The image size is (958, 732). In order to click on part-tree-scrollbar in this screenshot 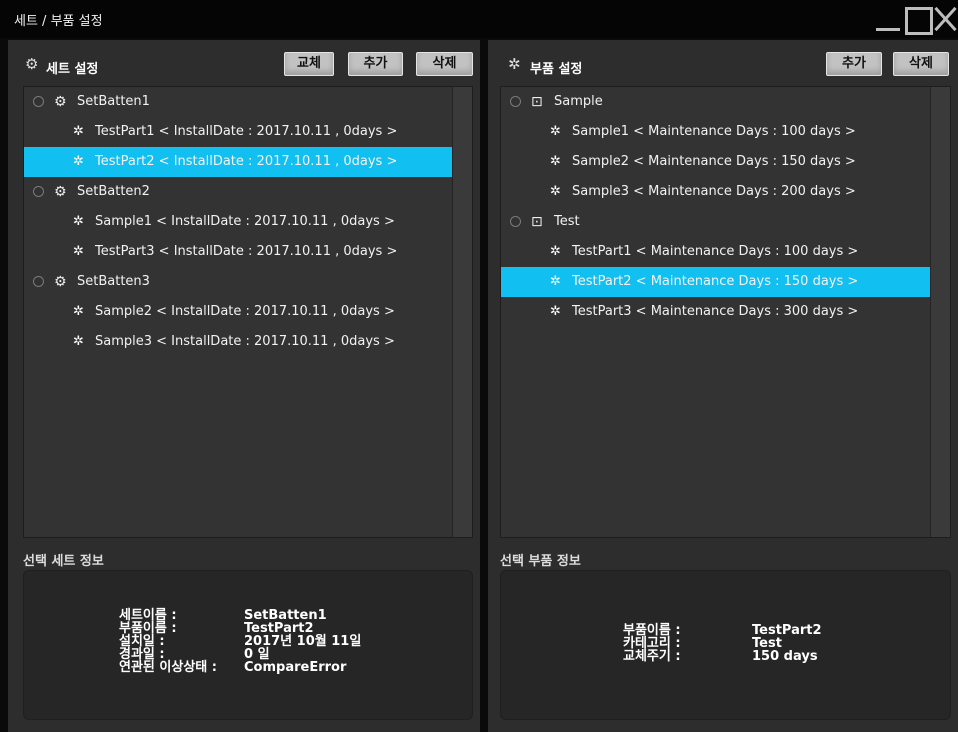, I will do `click(940, 312)`.